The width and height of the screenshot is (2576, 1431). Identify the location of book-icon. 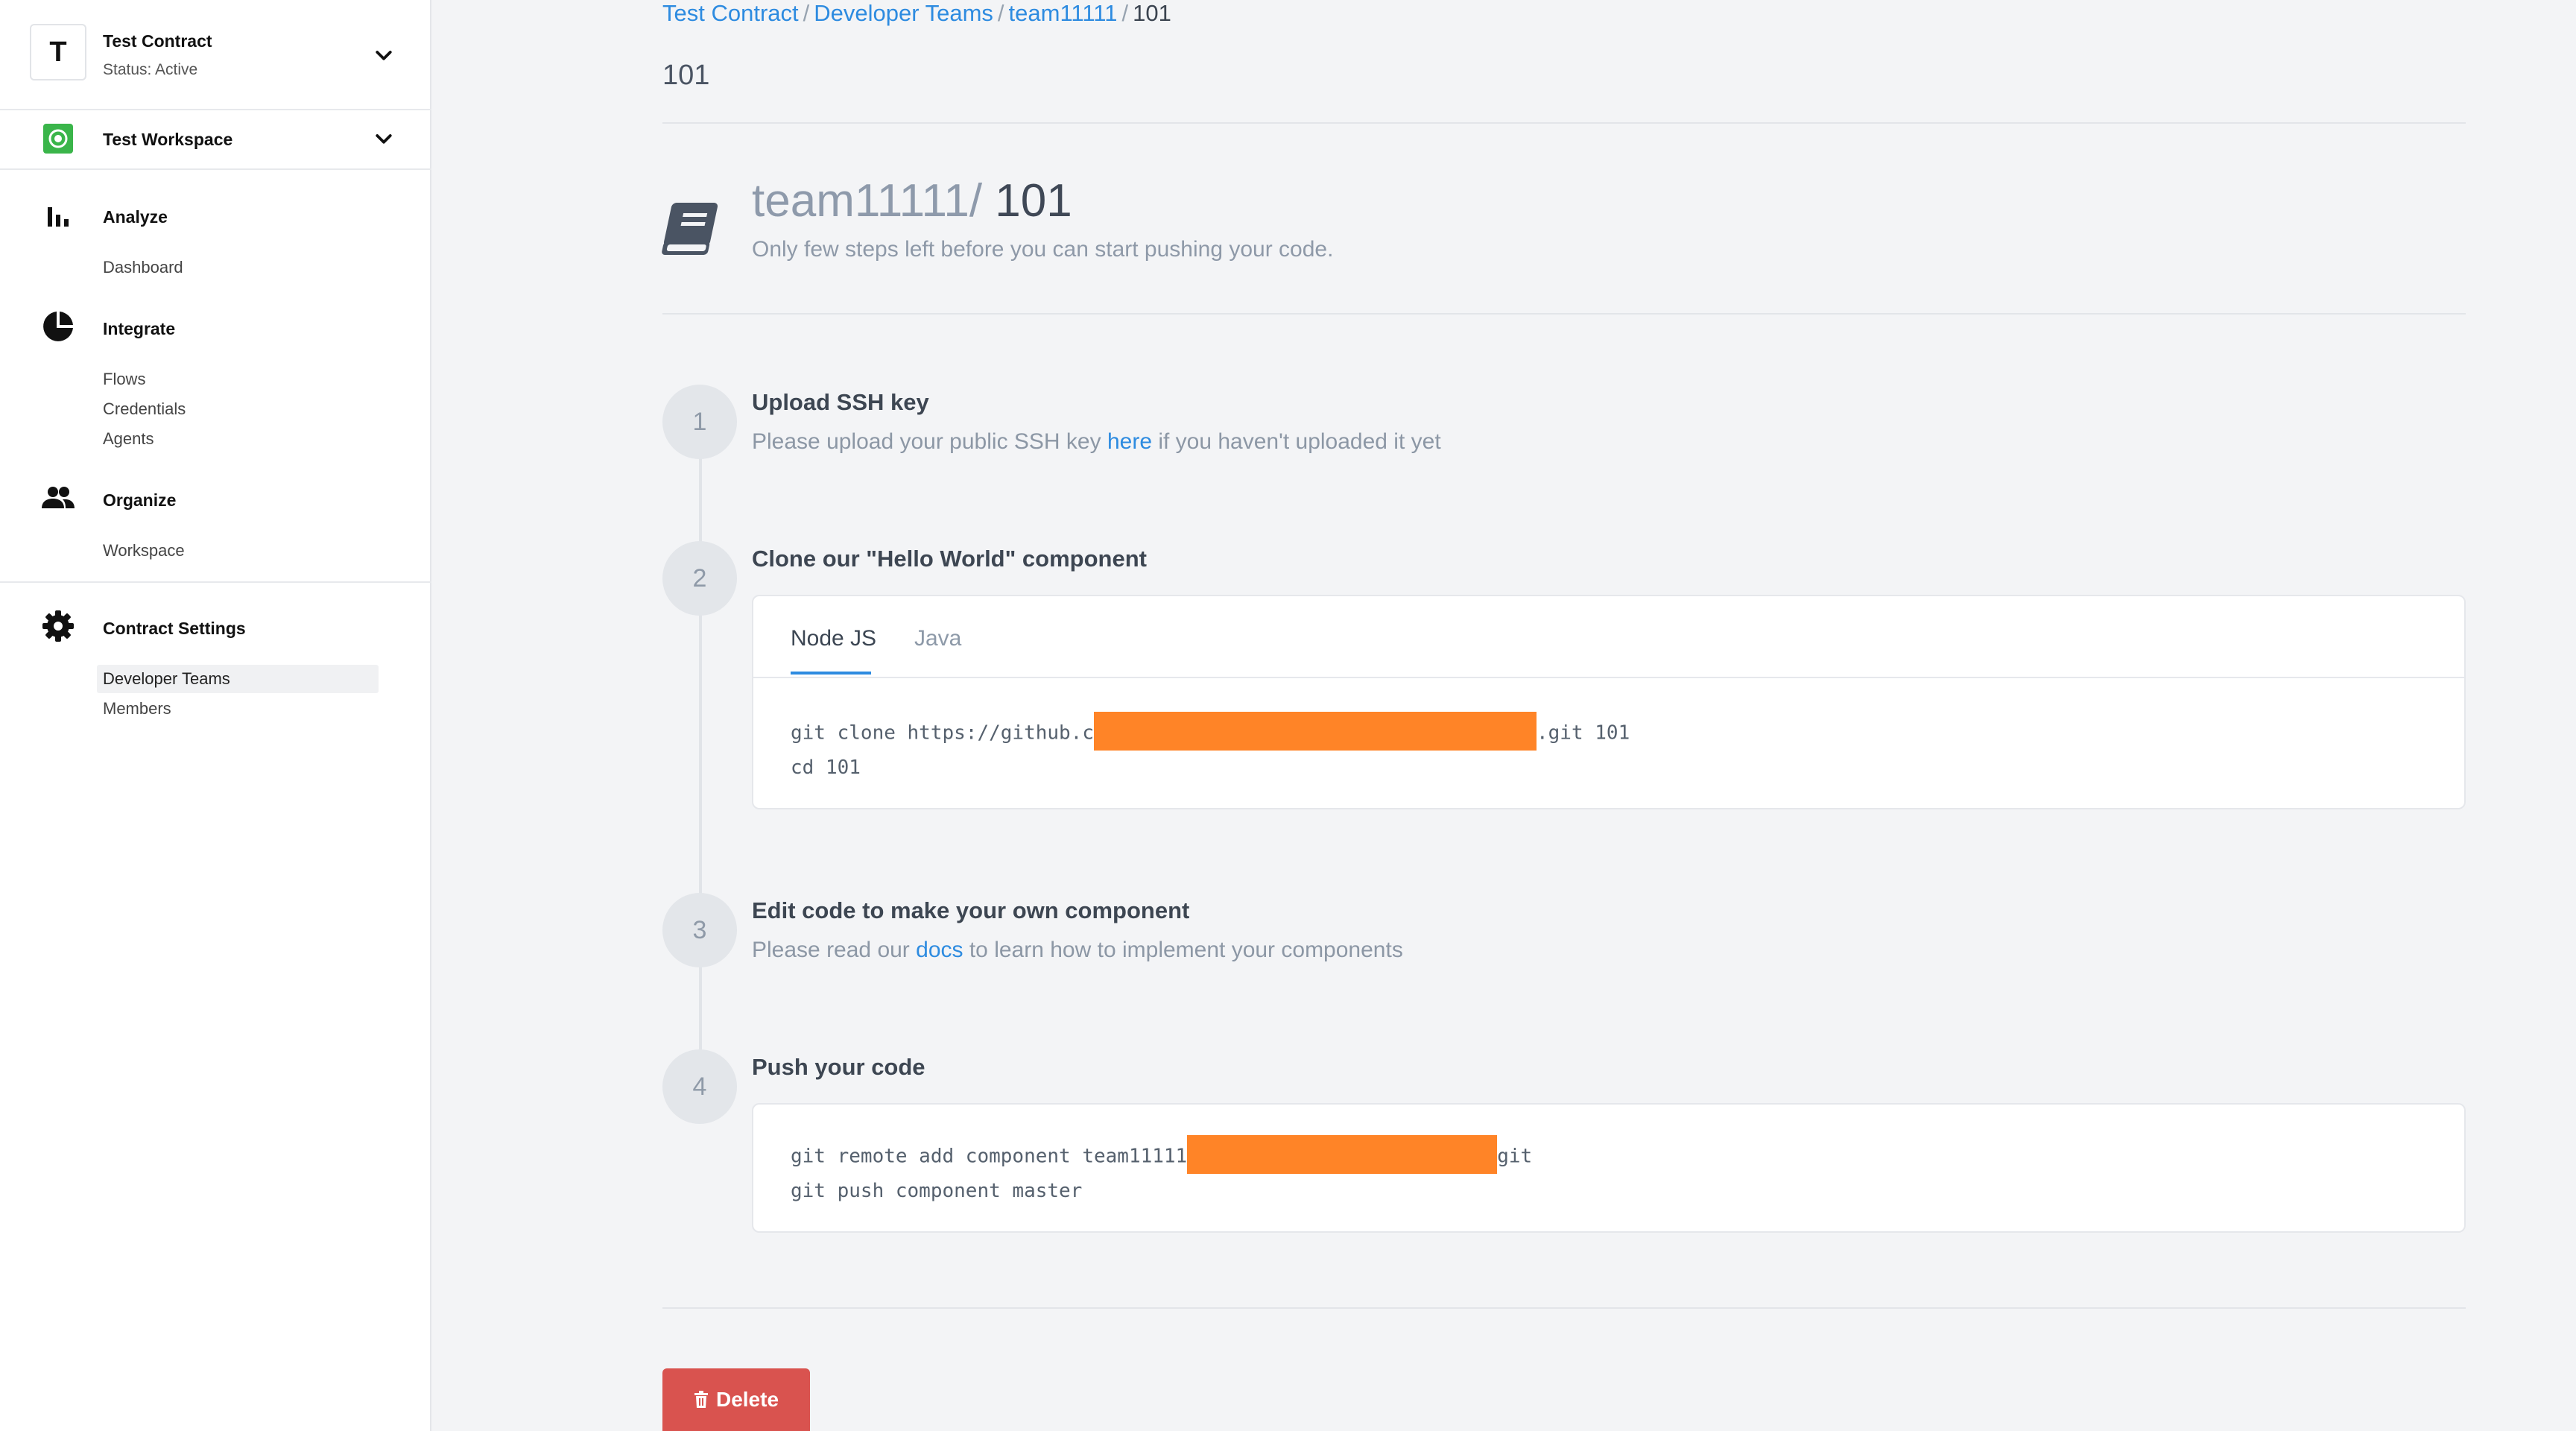
(690, 229).